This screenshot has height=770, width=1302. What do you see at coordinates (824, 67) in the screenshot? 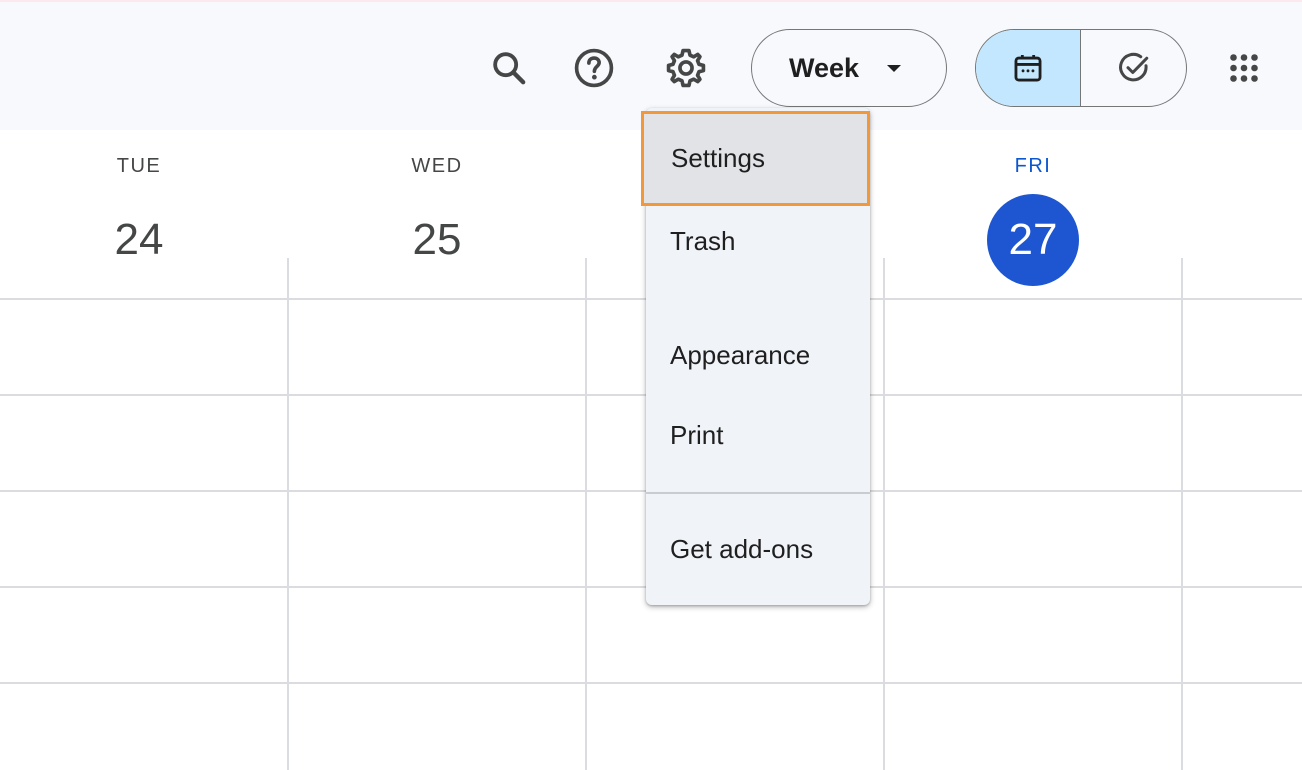
I see `view-selector-label: Week` at bounding box center [824, 67].